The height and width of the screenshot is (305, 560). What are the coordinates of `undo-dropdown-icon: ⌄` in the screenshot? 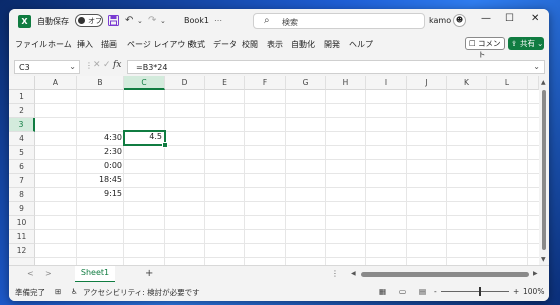 It's located at (140, 21).